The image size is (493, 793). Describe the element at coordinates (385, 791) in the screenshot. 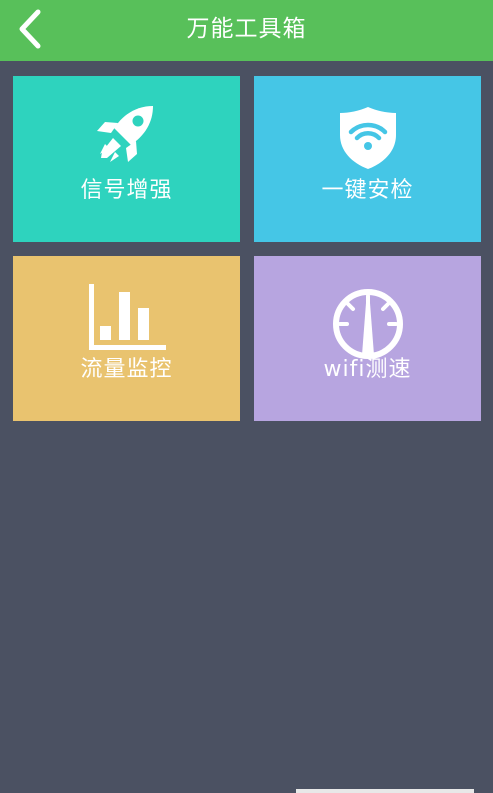

I see `home-indicator` at that location.